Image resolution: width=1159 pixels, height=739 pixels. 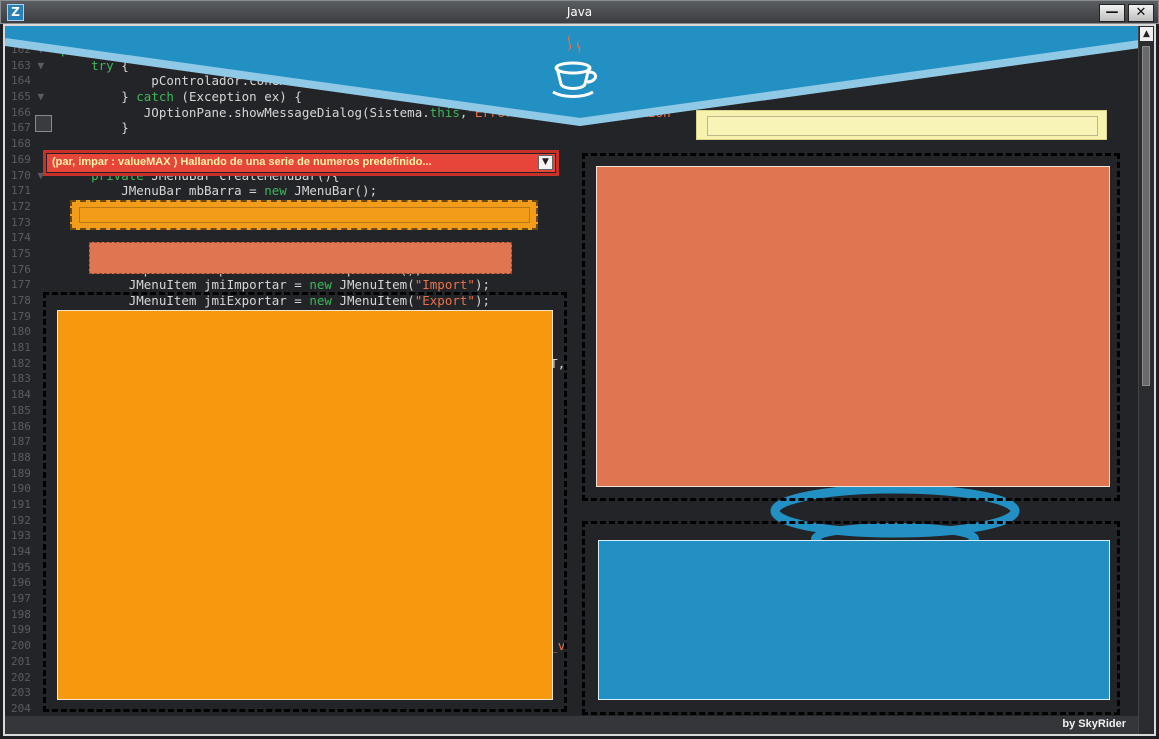 I want to click on line-number: 174, so click(x=21, y=238).